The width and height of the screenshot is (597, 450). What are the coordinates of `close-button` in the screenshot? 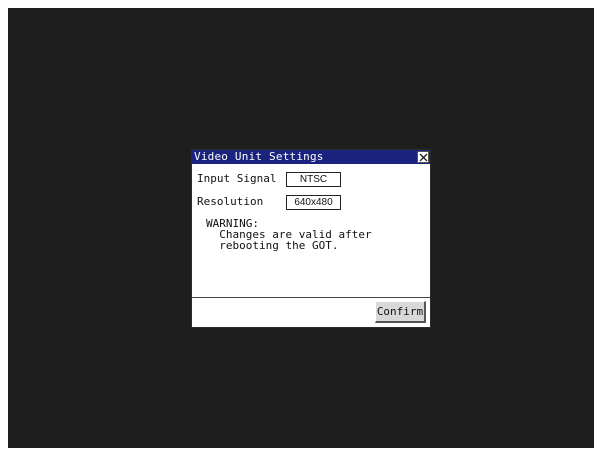 It's located at (423, 157).